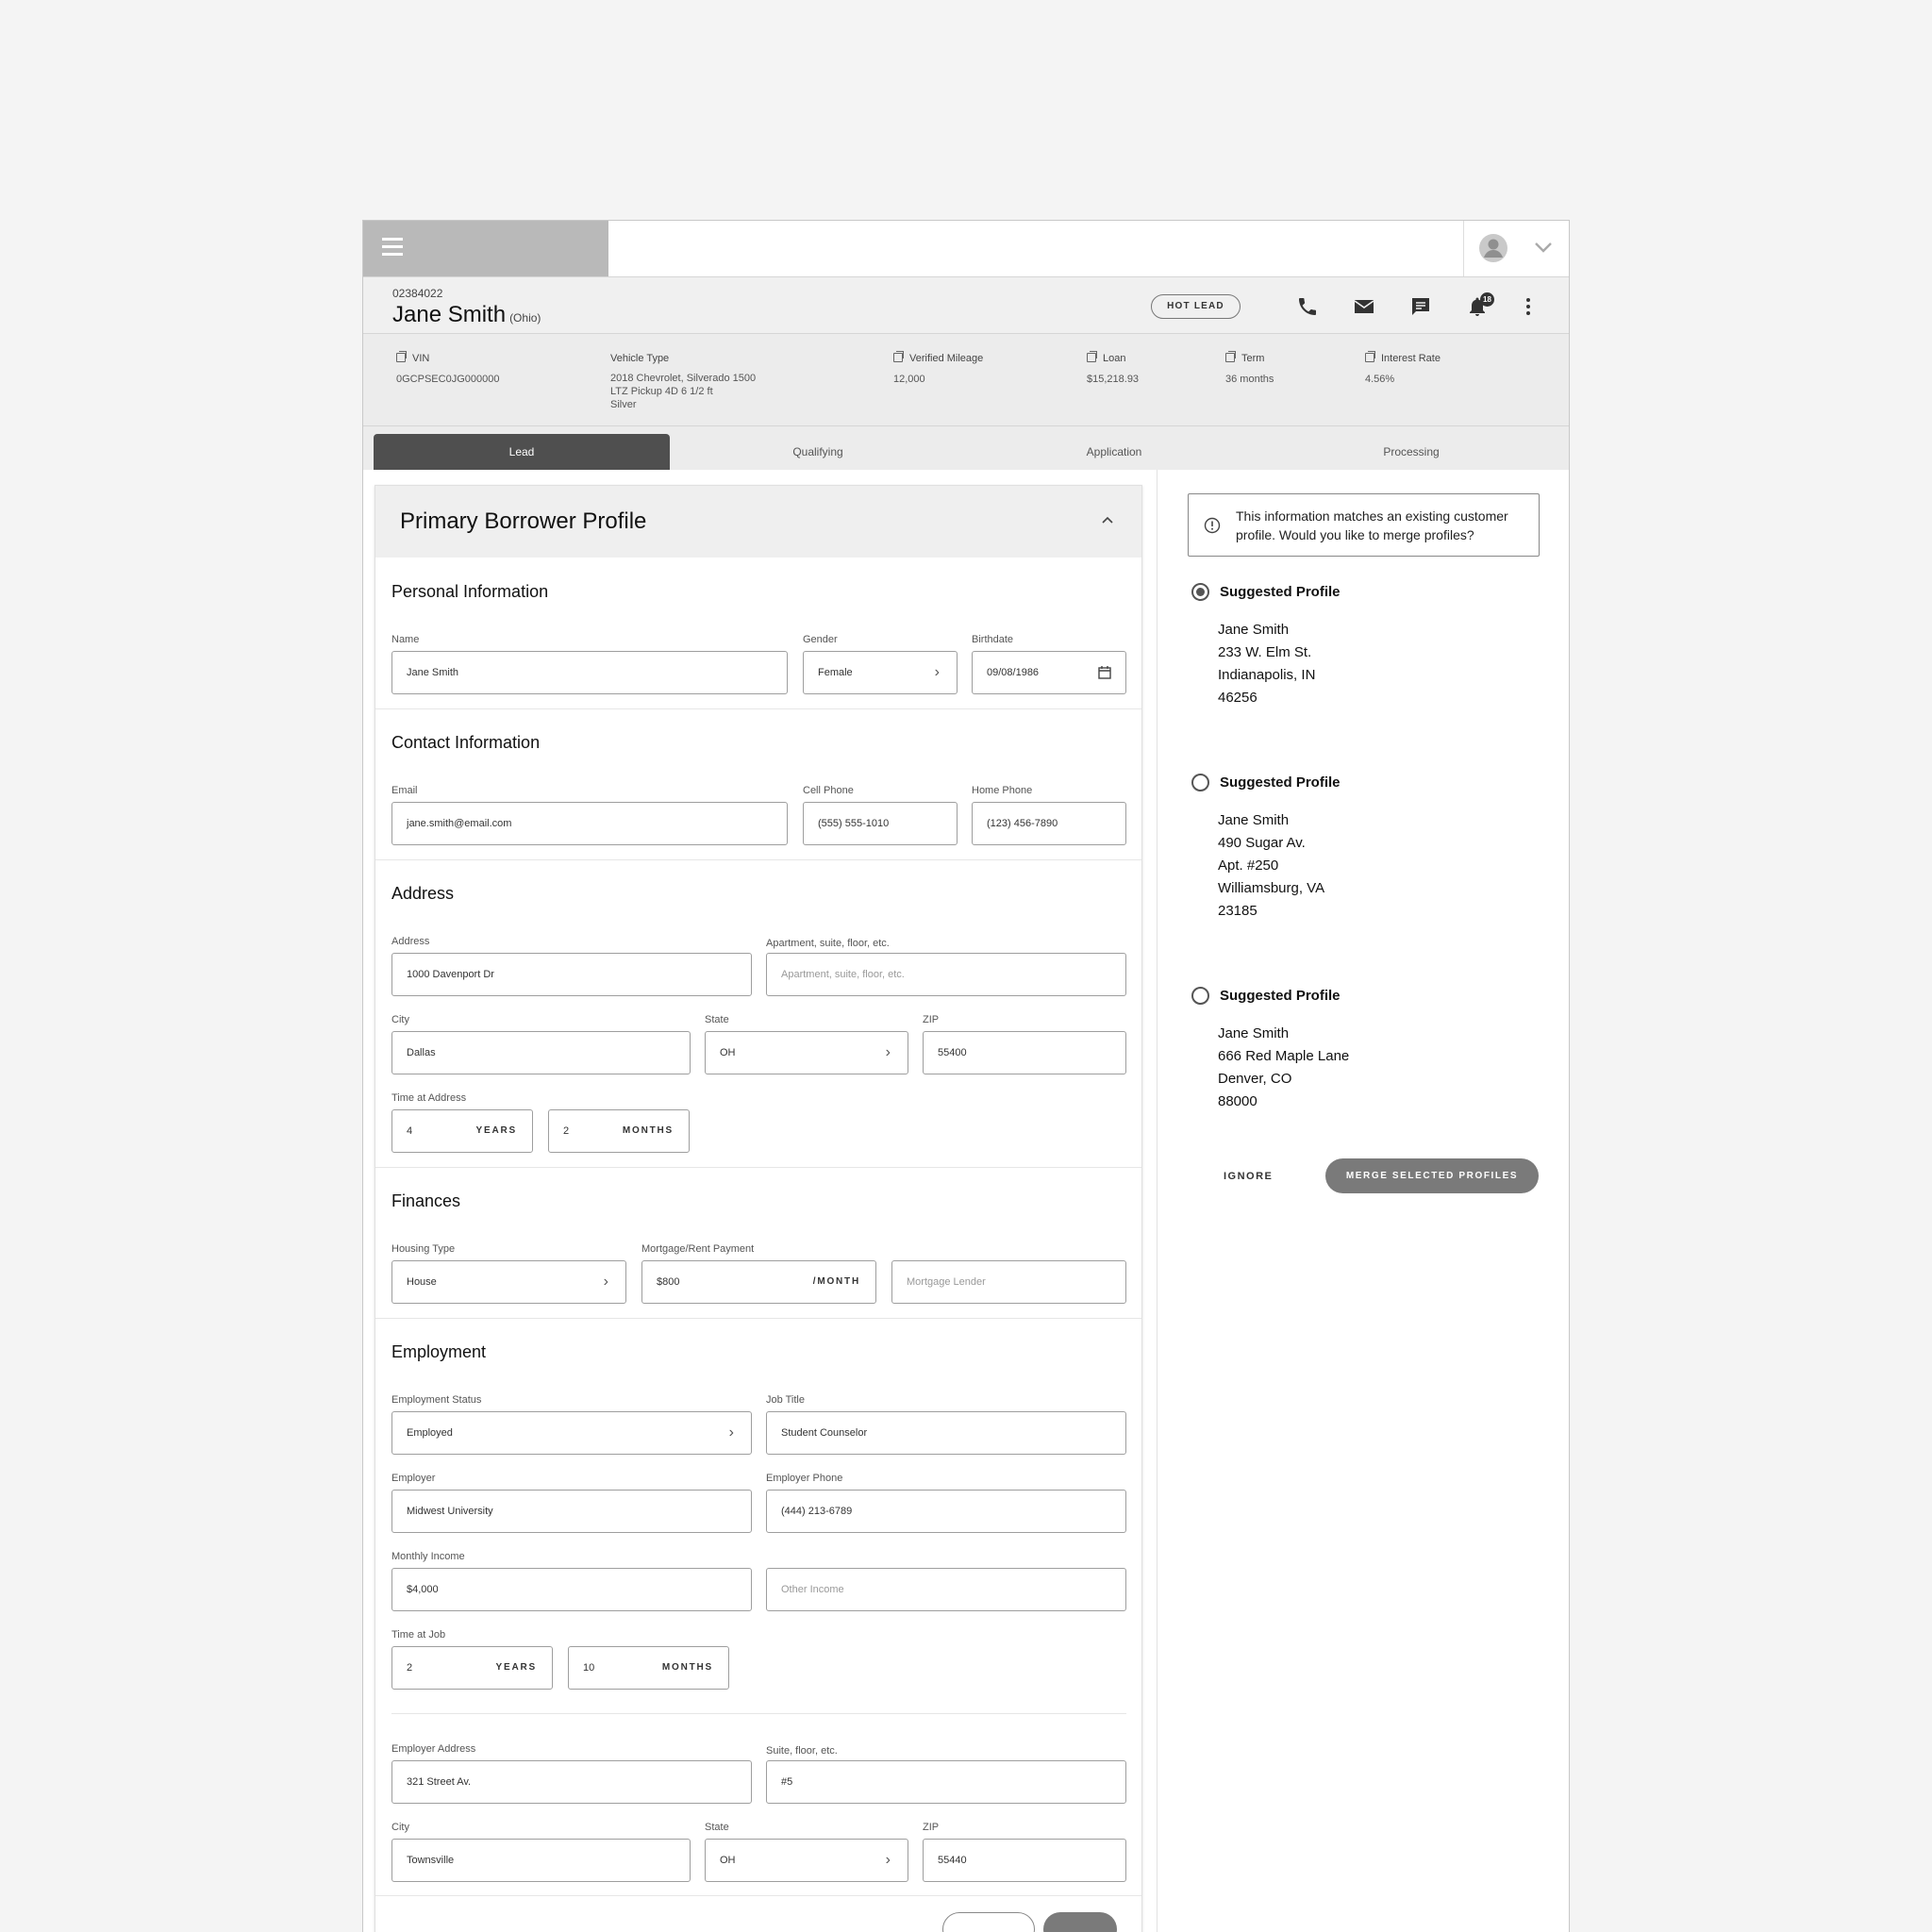 The image size is (1932, 1932). Describe the element at coordinates (400, 1827) in the screenshot. I see `employer-city-label: City` at that location.